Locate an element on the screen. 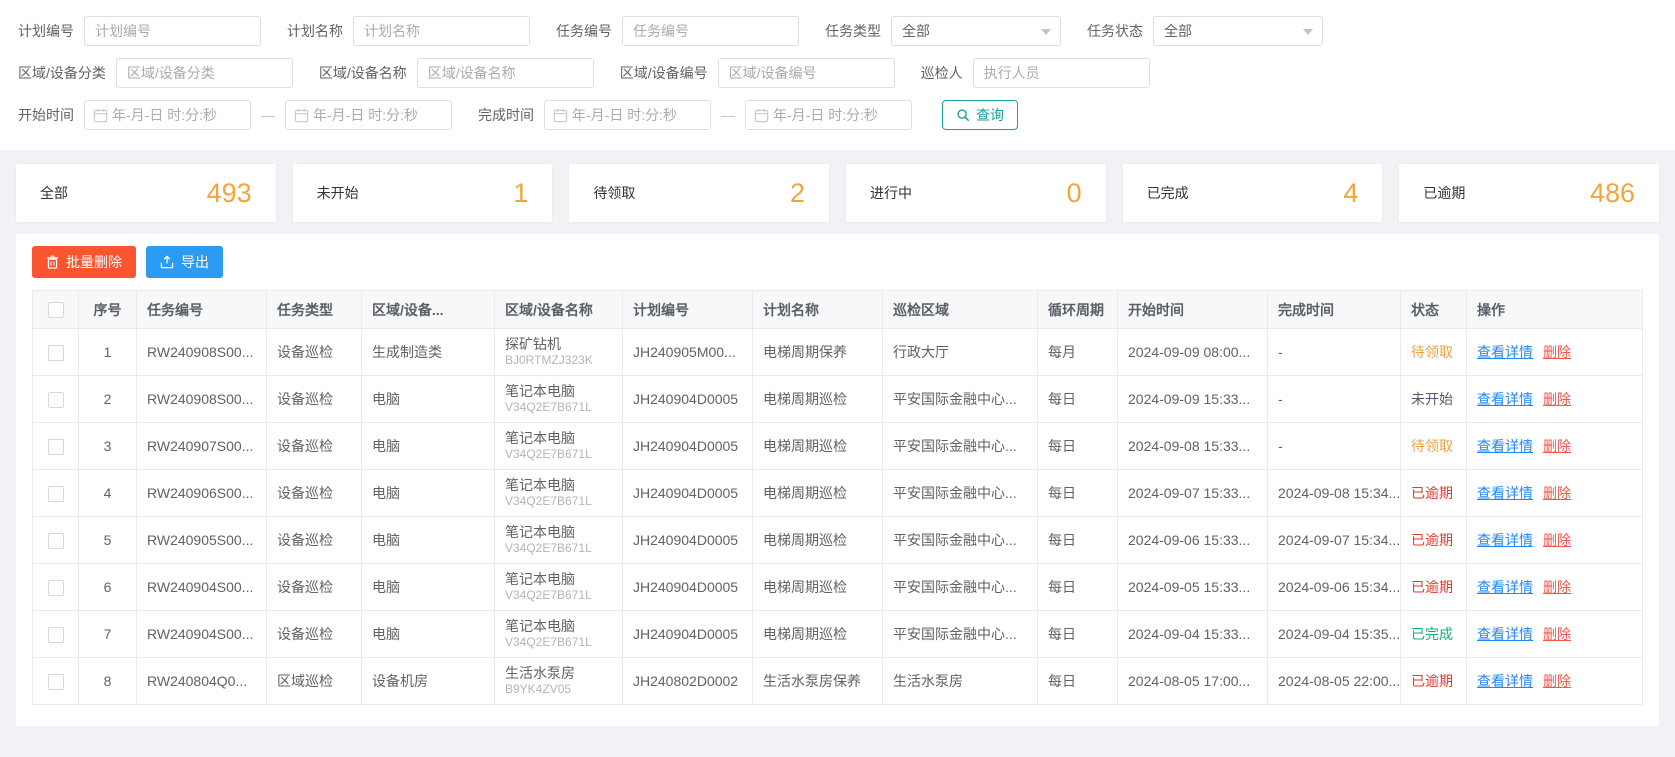  stat-card-overdue: 已逾期 486 is located at coordinates (1529, 193).